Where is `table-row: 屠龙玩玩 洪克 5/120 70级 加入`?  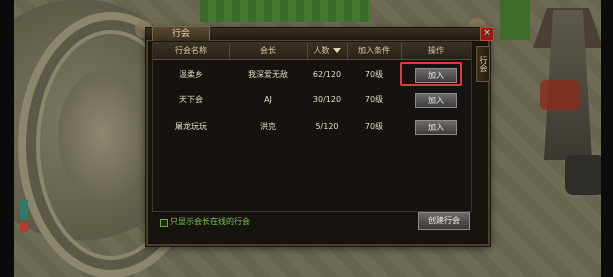
table-row: 屠龙玩玩 洪克 5/120 70级 加入 is located at coordinates (312, 127).